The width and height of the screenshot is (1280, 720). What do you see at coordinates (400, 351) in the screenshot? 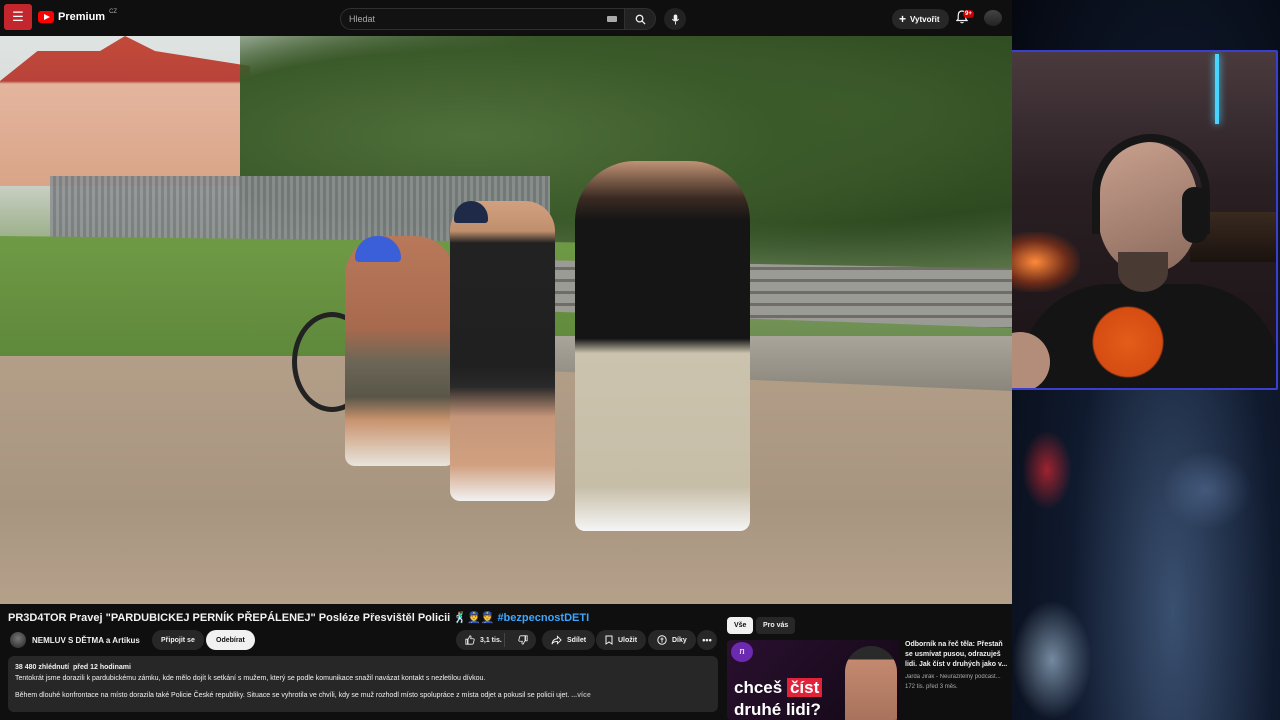
I see `person-left` at bounding box center [400, 351].